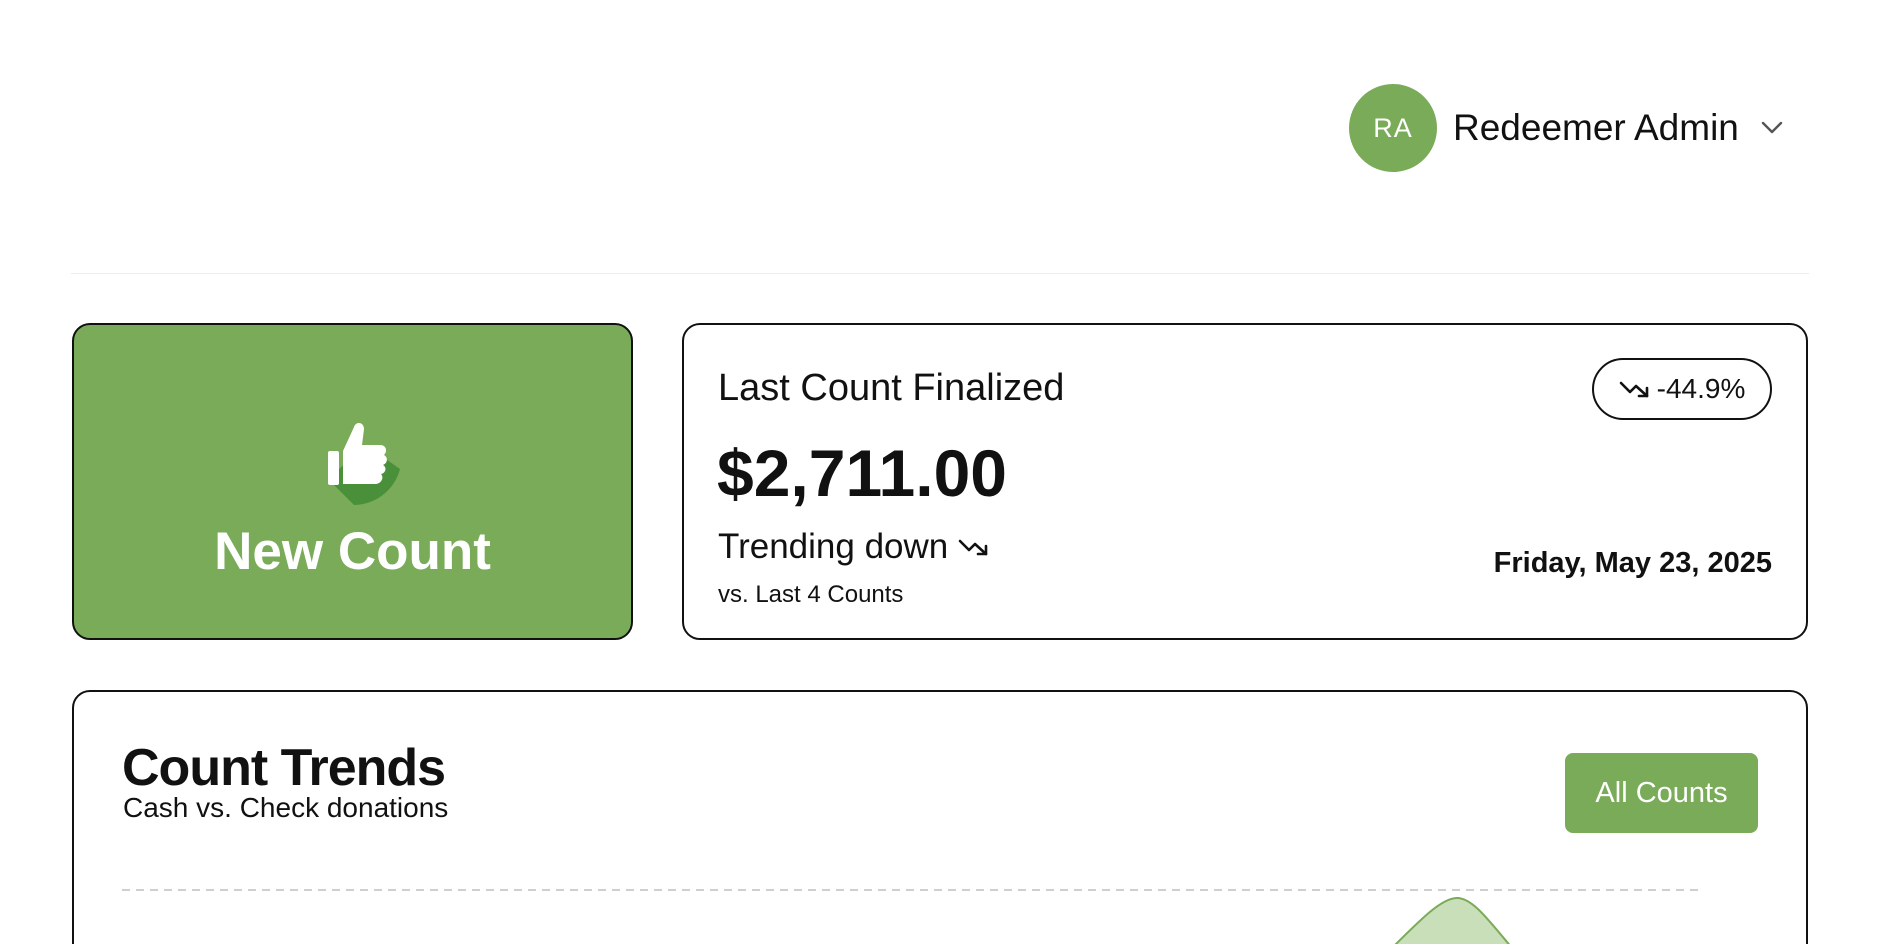 This screenshot has height=944, width=1880. Describe the element at coordinates (833, 546) in the screenshot. I see `trend-label: Trending down` at that location.